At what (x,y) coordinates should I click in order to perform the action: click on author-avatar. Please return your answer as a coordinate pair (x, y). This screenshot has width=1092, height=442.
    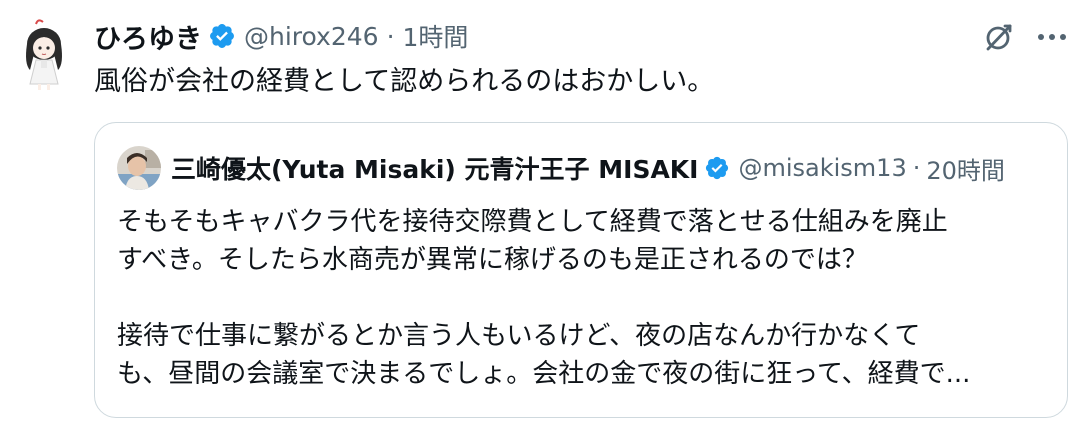
    Looking at the image, I should click on (44, 55).